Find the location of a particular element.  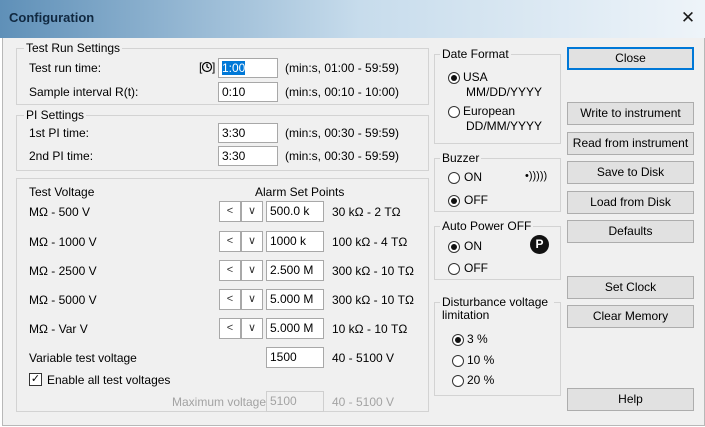

buzzer-on-radio is located at coordinates (454, 178).